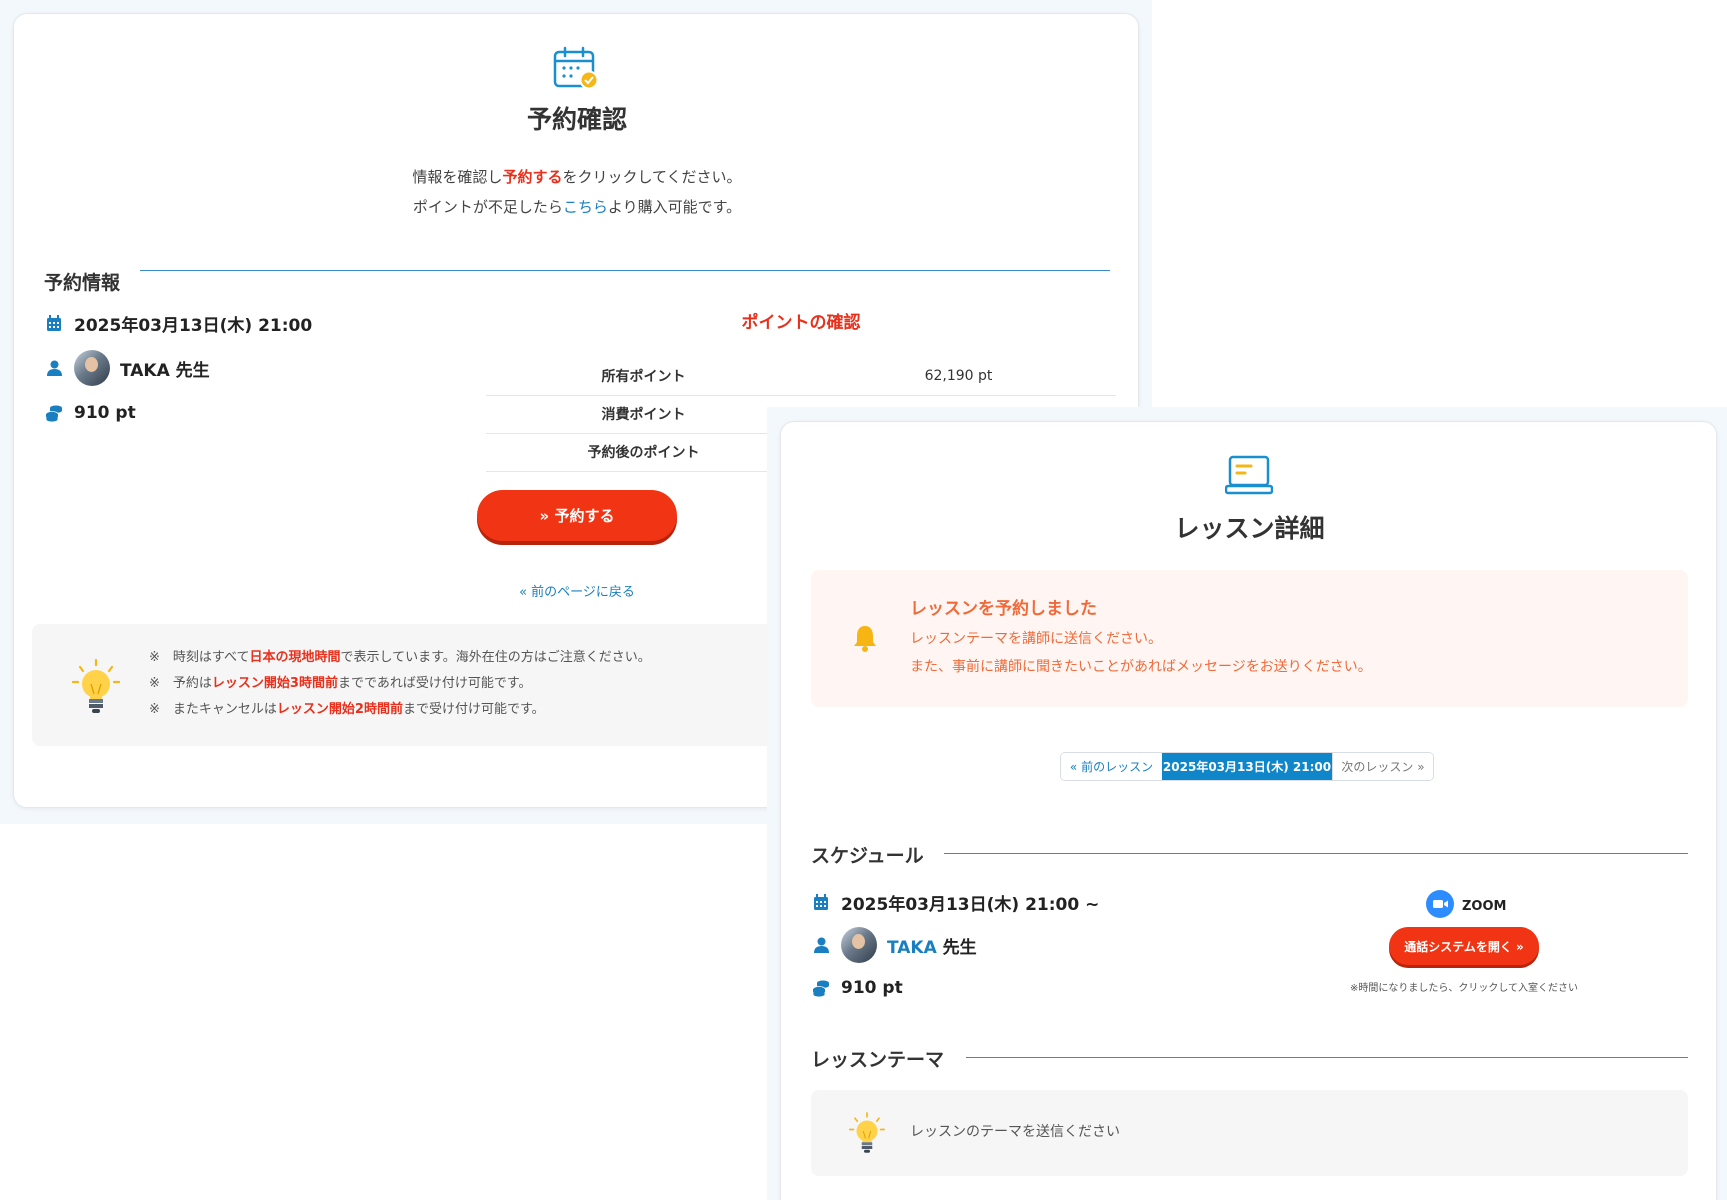 This screenshot has width=1727, height=1200. Describe the element at coordinates (1036, 639) in the screenshot. I see `alert-text: レッスンテーマを講師に送信ください。` at that location.